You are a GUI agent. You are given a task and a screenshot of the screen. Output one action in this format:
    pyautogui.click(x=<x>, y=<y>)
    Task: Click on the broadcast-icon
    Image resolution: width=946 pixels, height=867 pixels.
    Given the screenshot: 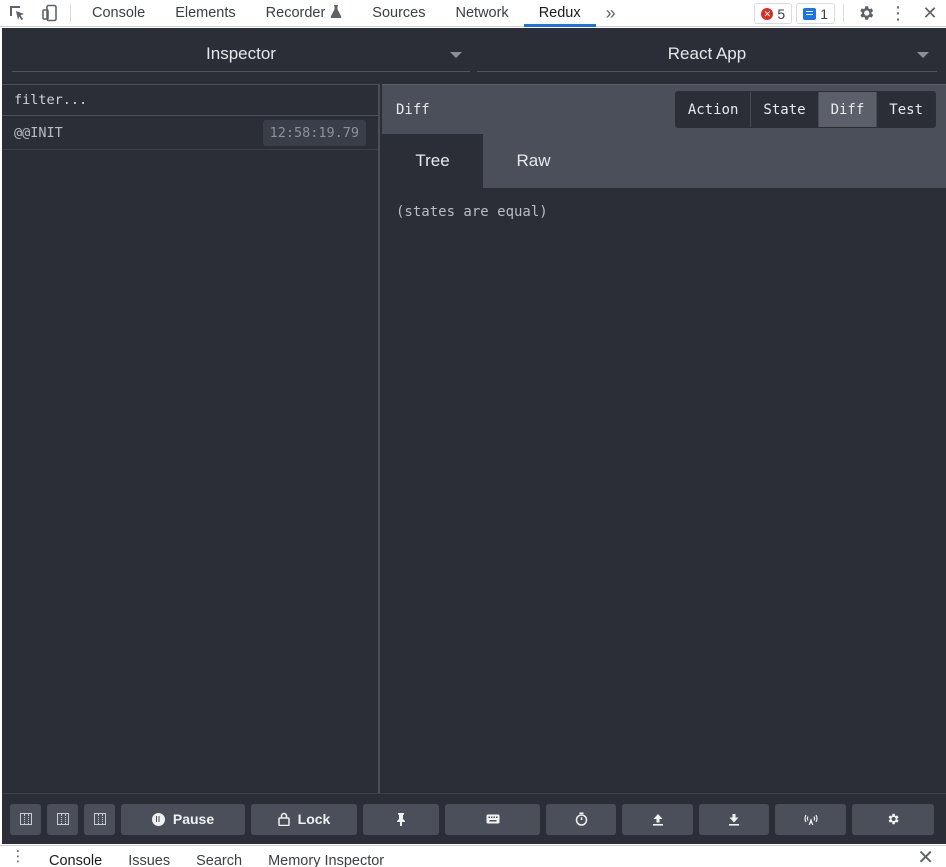 What is the action you would take?
    pyautogui.click(x=811, y=819)
    